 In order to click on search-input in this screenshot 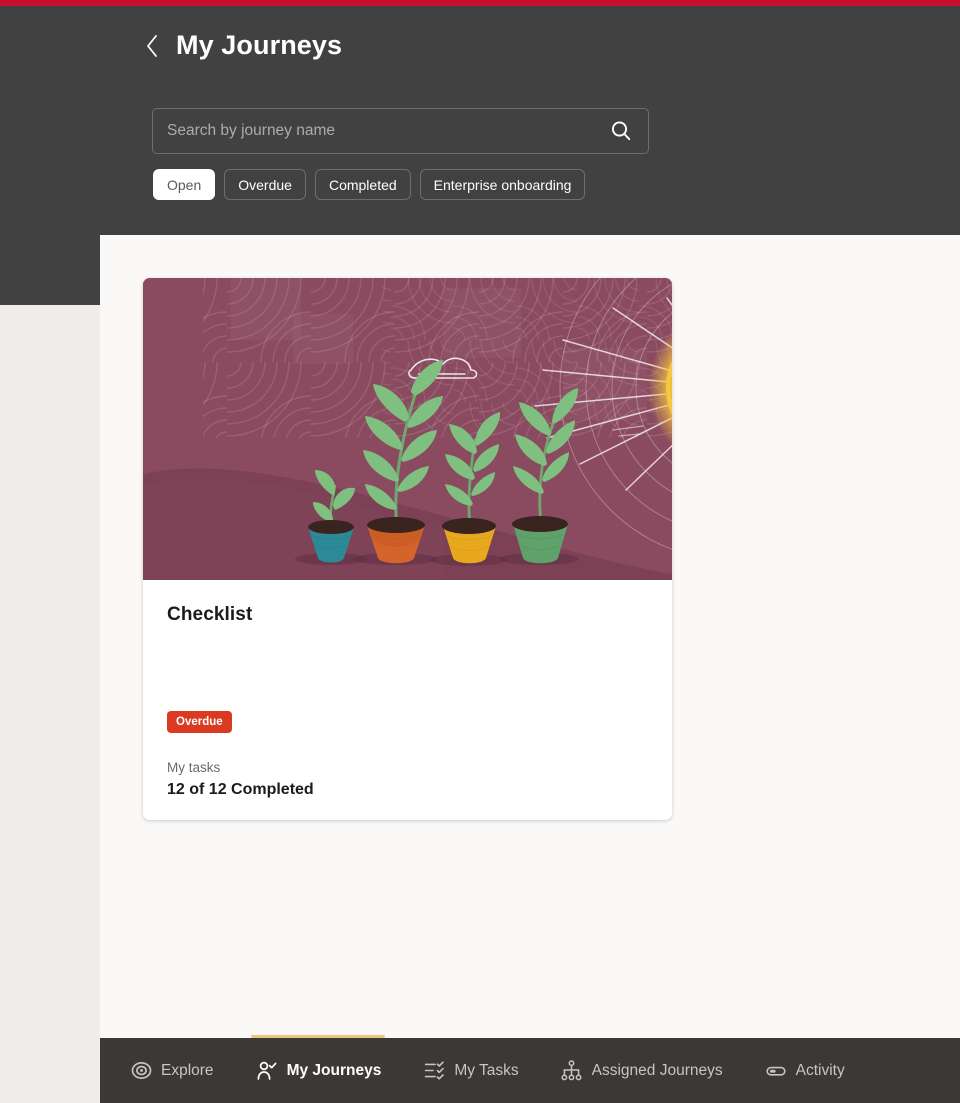, I will do `click(387, 131)`.